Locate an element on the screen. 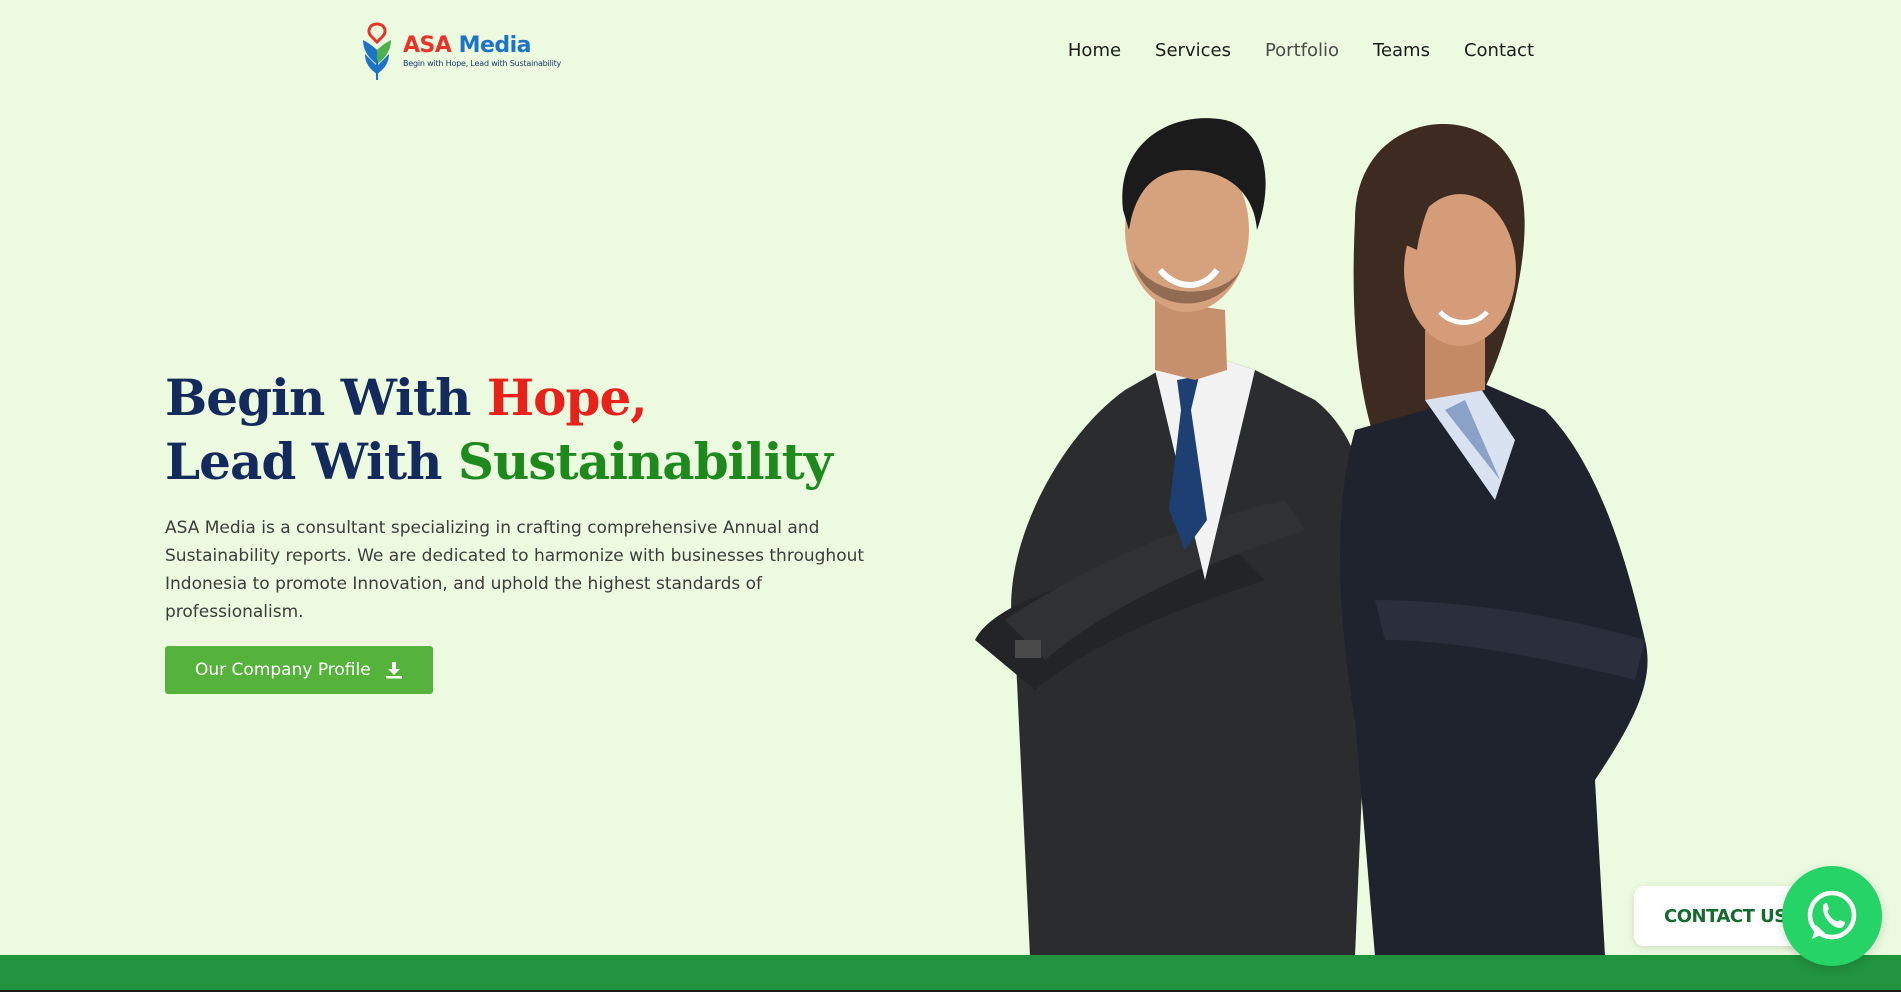 This screenshot has height=992, width=1901. whatsapp-icon is located at coordinates (1832, 915).